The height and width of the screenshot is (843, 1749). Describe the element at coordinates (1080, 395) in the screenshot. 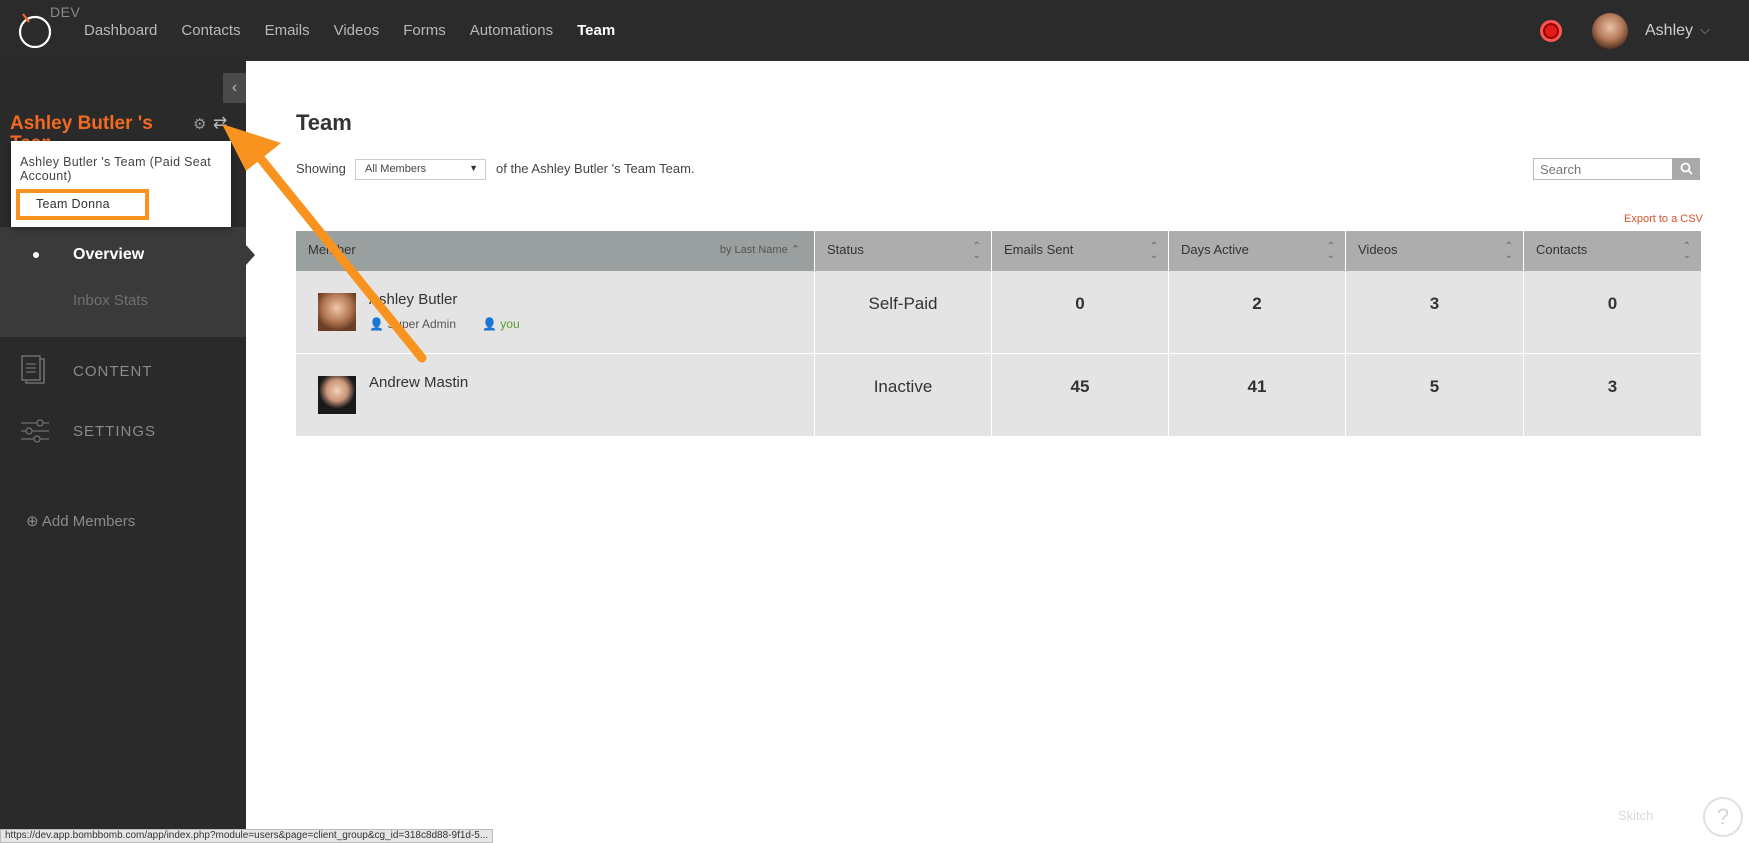

I see `emails-sent-cell: 45` at that location.